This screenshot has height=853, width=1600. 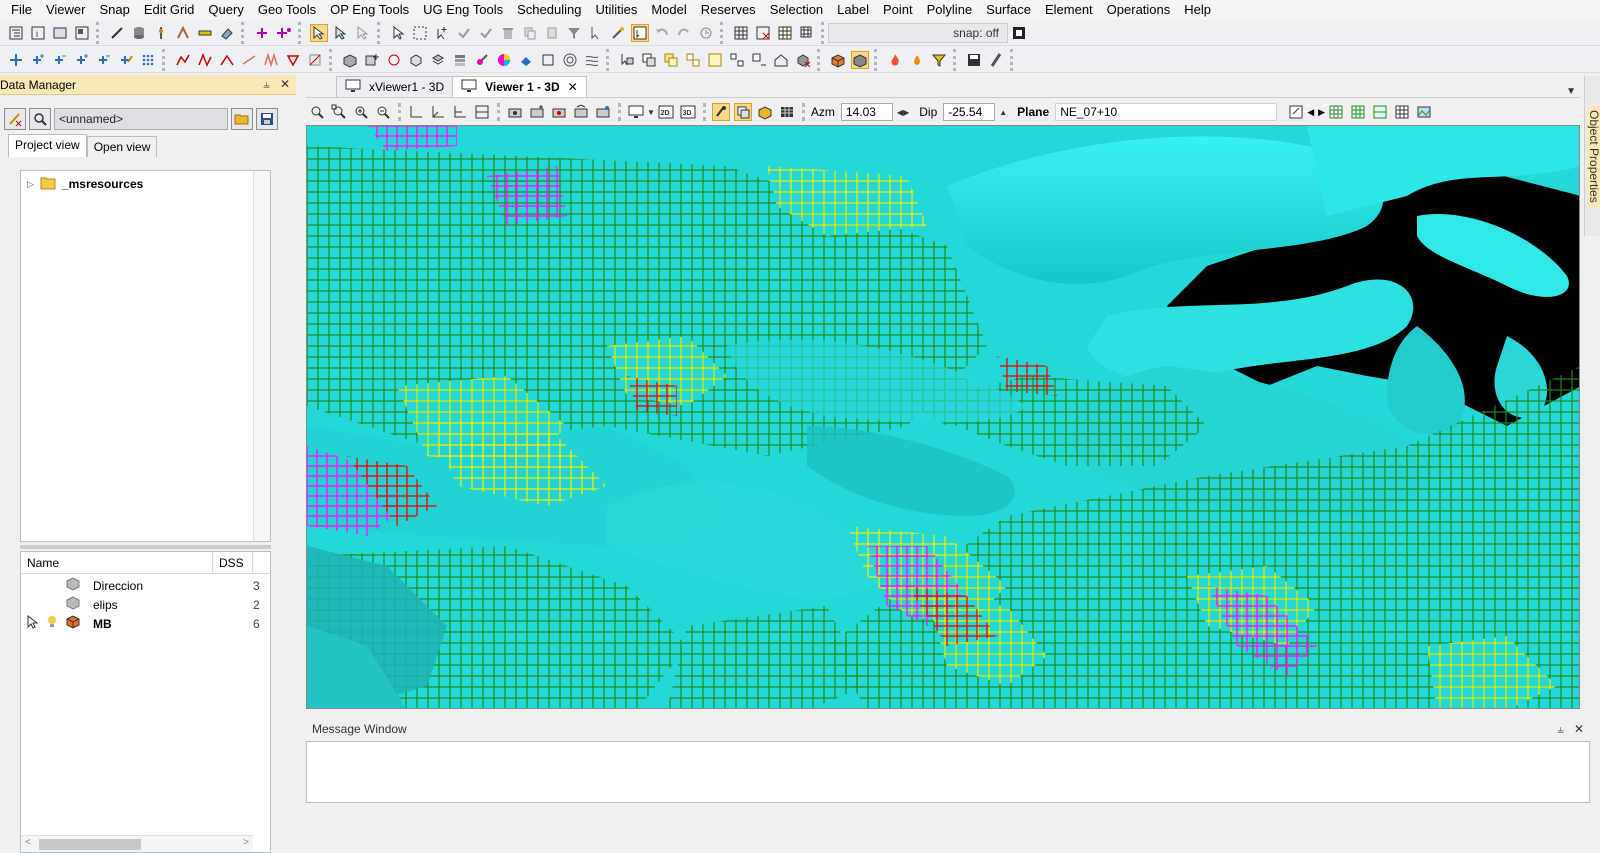 I want to click on add-multi-vertex-icon, so click(x=82, y=60).